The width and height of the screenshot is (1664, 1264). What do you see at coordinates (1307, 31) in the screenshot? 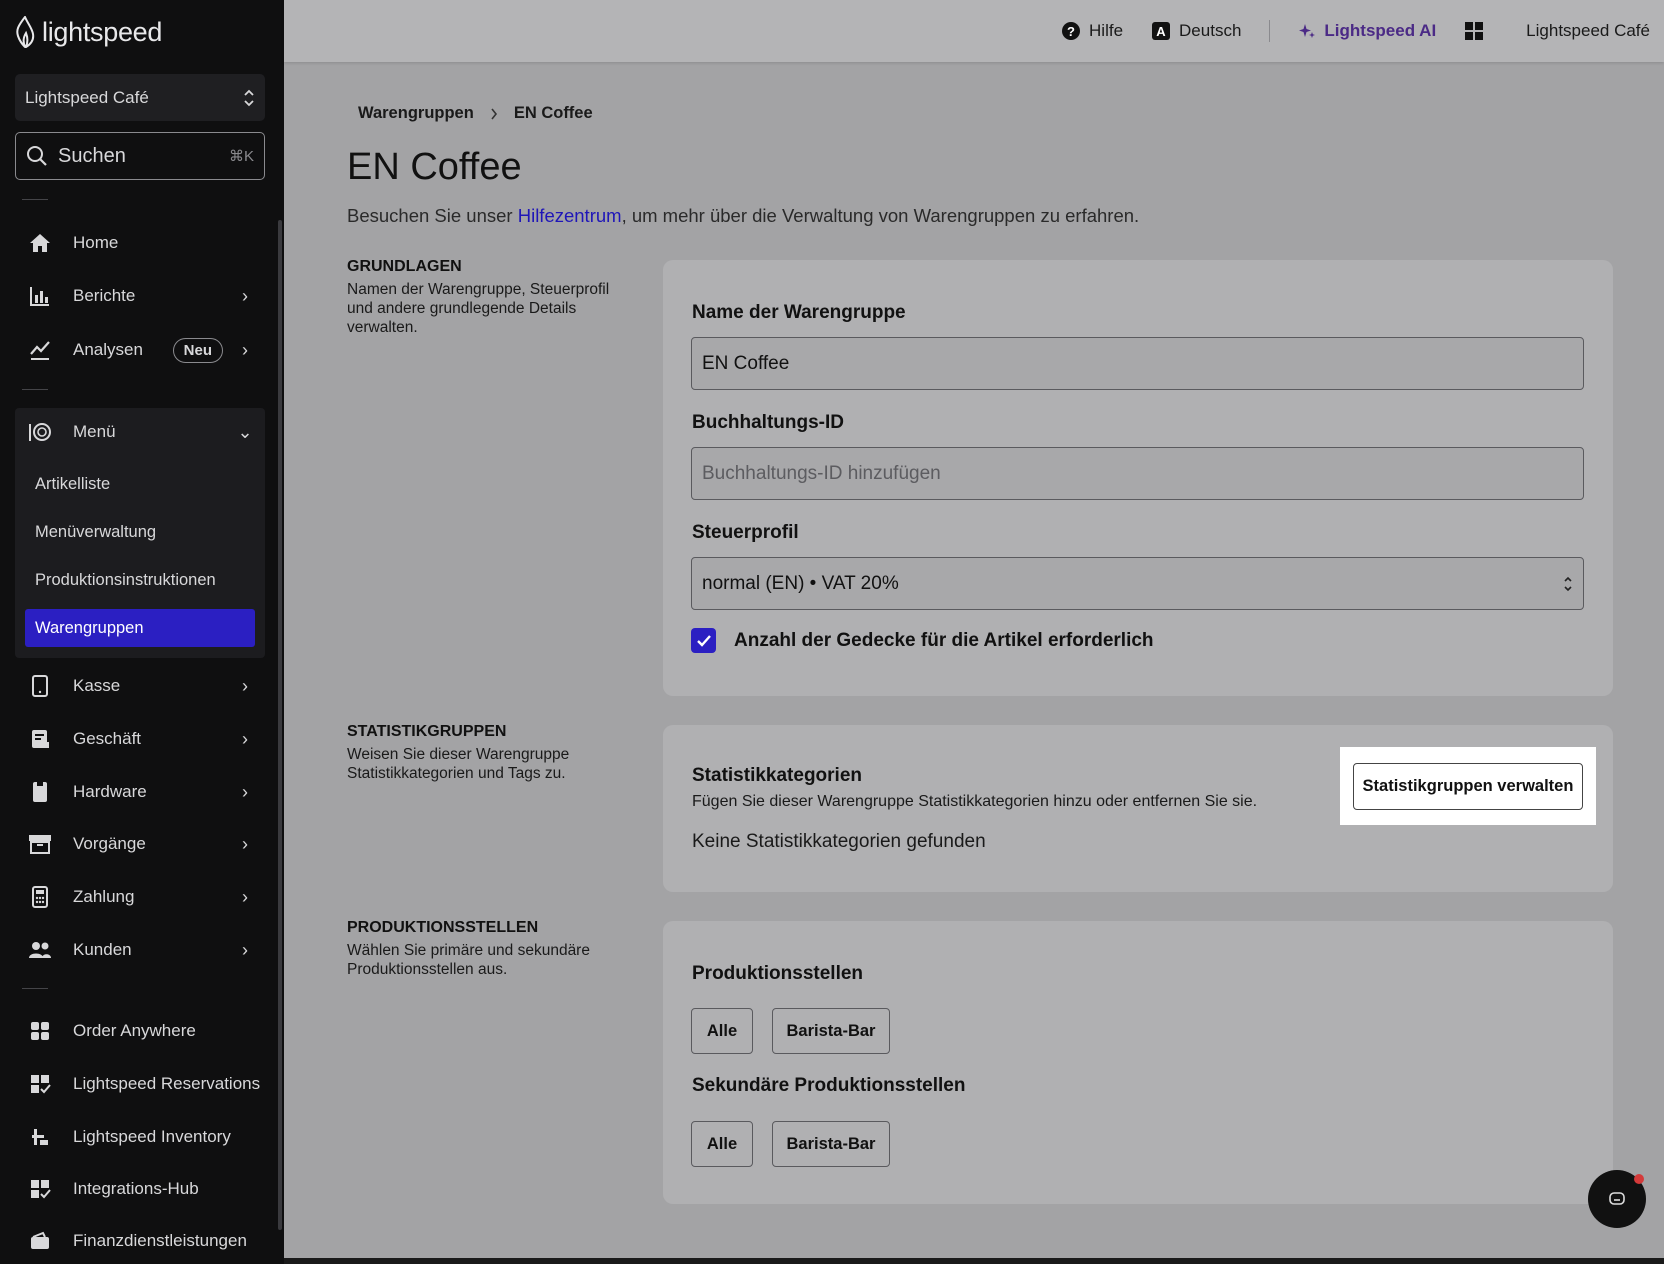
I see `sparkle-icon` at bounding box center [1307, 31].